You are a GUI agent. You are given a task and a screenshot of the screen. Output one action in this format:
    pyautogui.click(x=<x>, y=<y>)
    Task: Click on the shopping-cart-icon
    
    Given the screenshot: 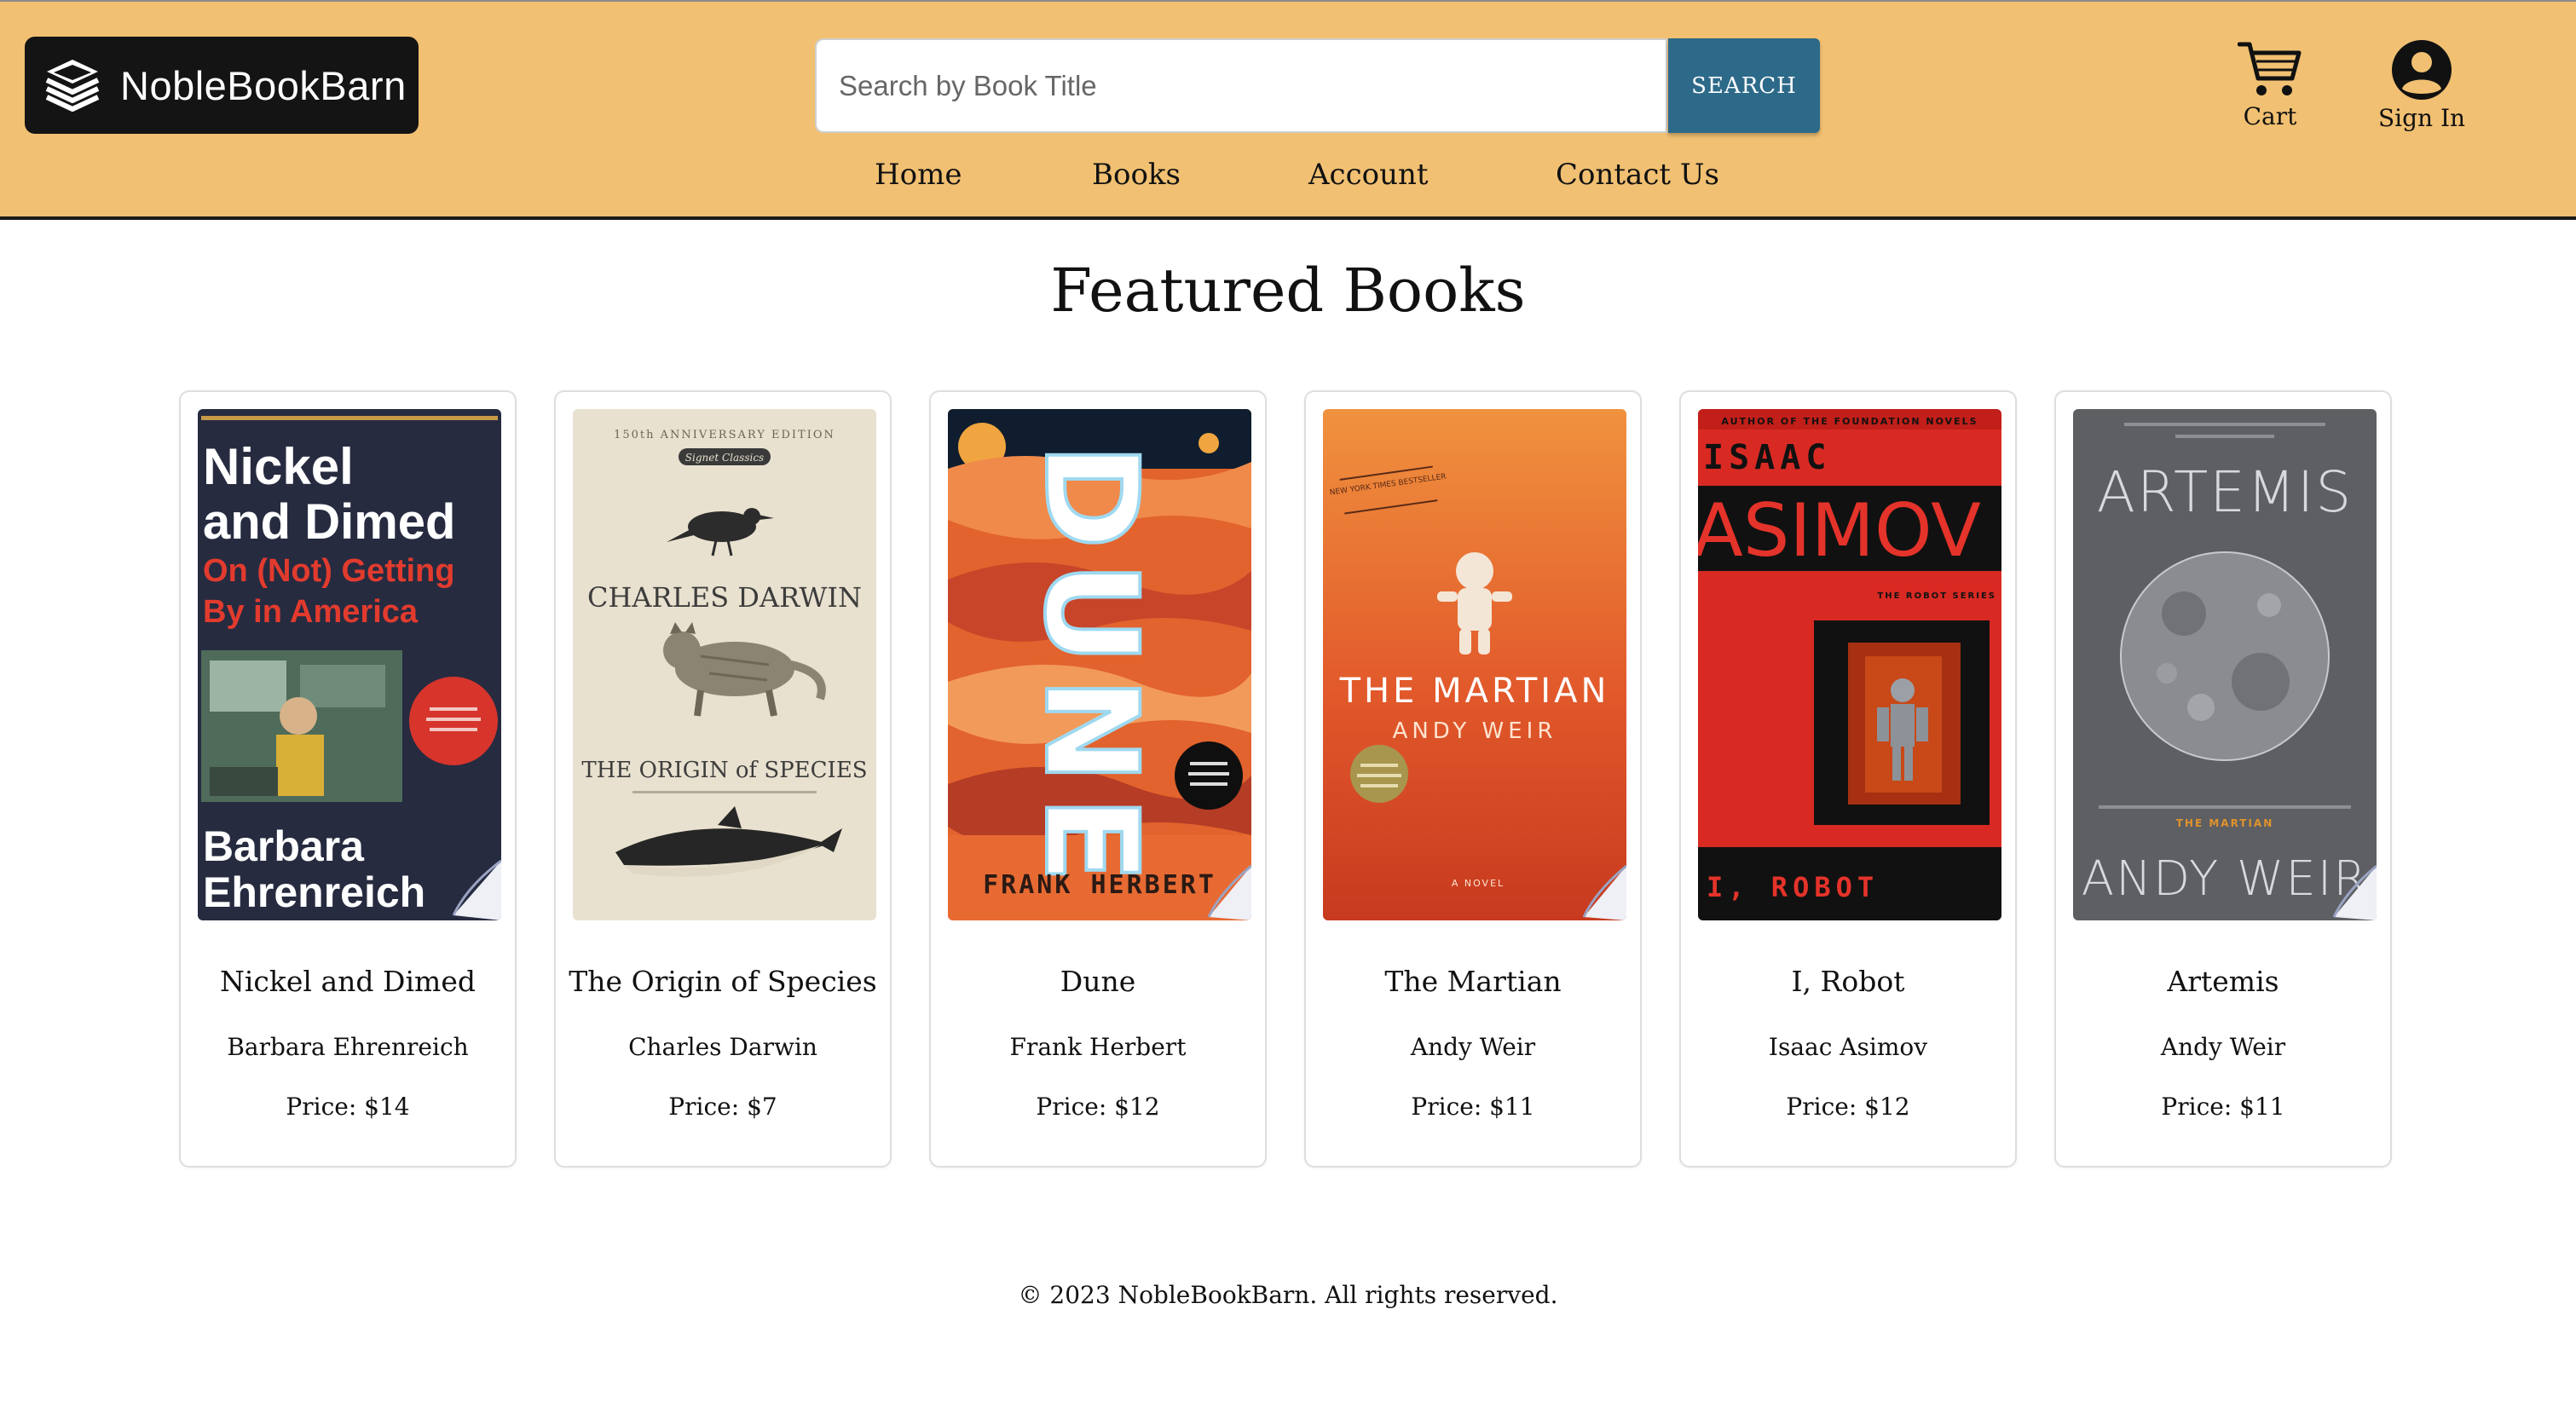 What is the action you would take?
    pyautogui.click(x=2270, y=69)
    